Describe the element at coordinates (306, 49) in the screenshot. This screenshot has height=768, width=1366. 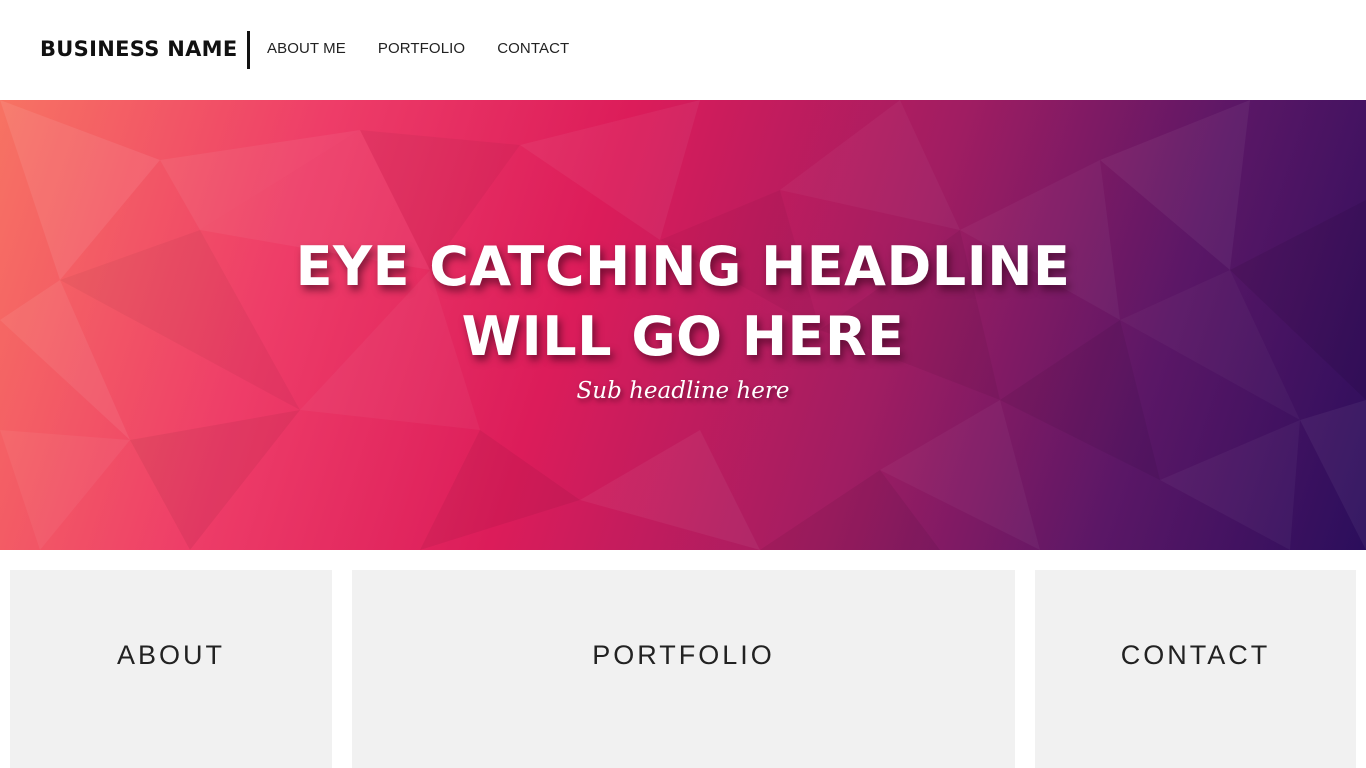
I see `nav-link-about-me: ABOUT ME` at that location.